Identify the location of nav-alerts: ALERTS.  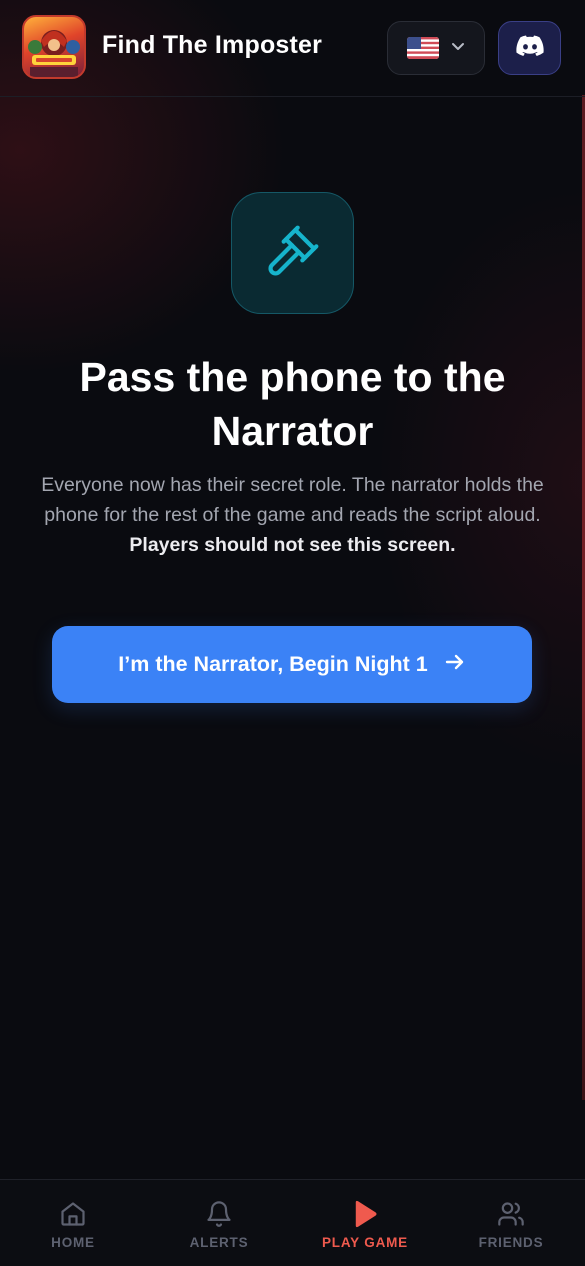
(219, 1223).